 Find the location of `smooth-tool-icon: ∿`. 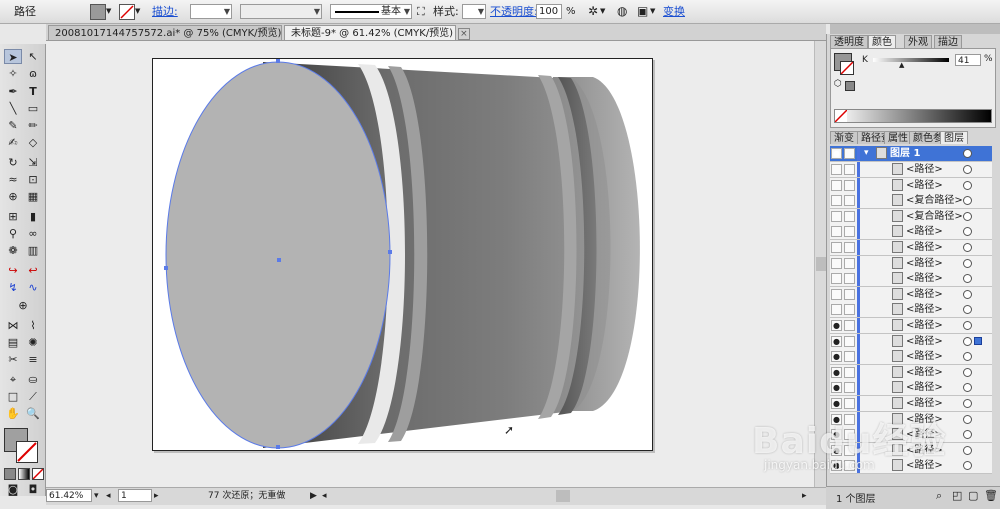

smooth-tool-icon: ∿ is located at coordinates (33, 287).